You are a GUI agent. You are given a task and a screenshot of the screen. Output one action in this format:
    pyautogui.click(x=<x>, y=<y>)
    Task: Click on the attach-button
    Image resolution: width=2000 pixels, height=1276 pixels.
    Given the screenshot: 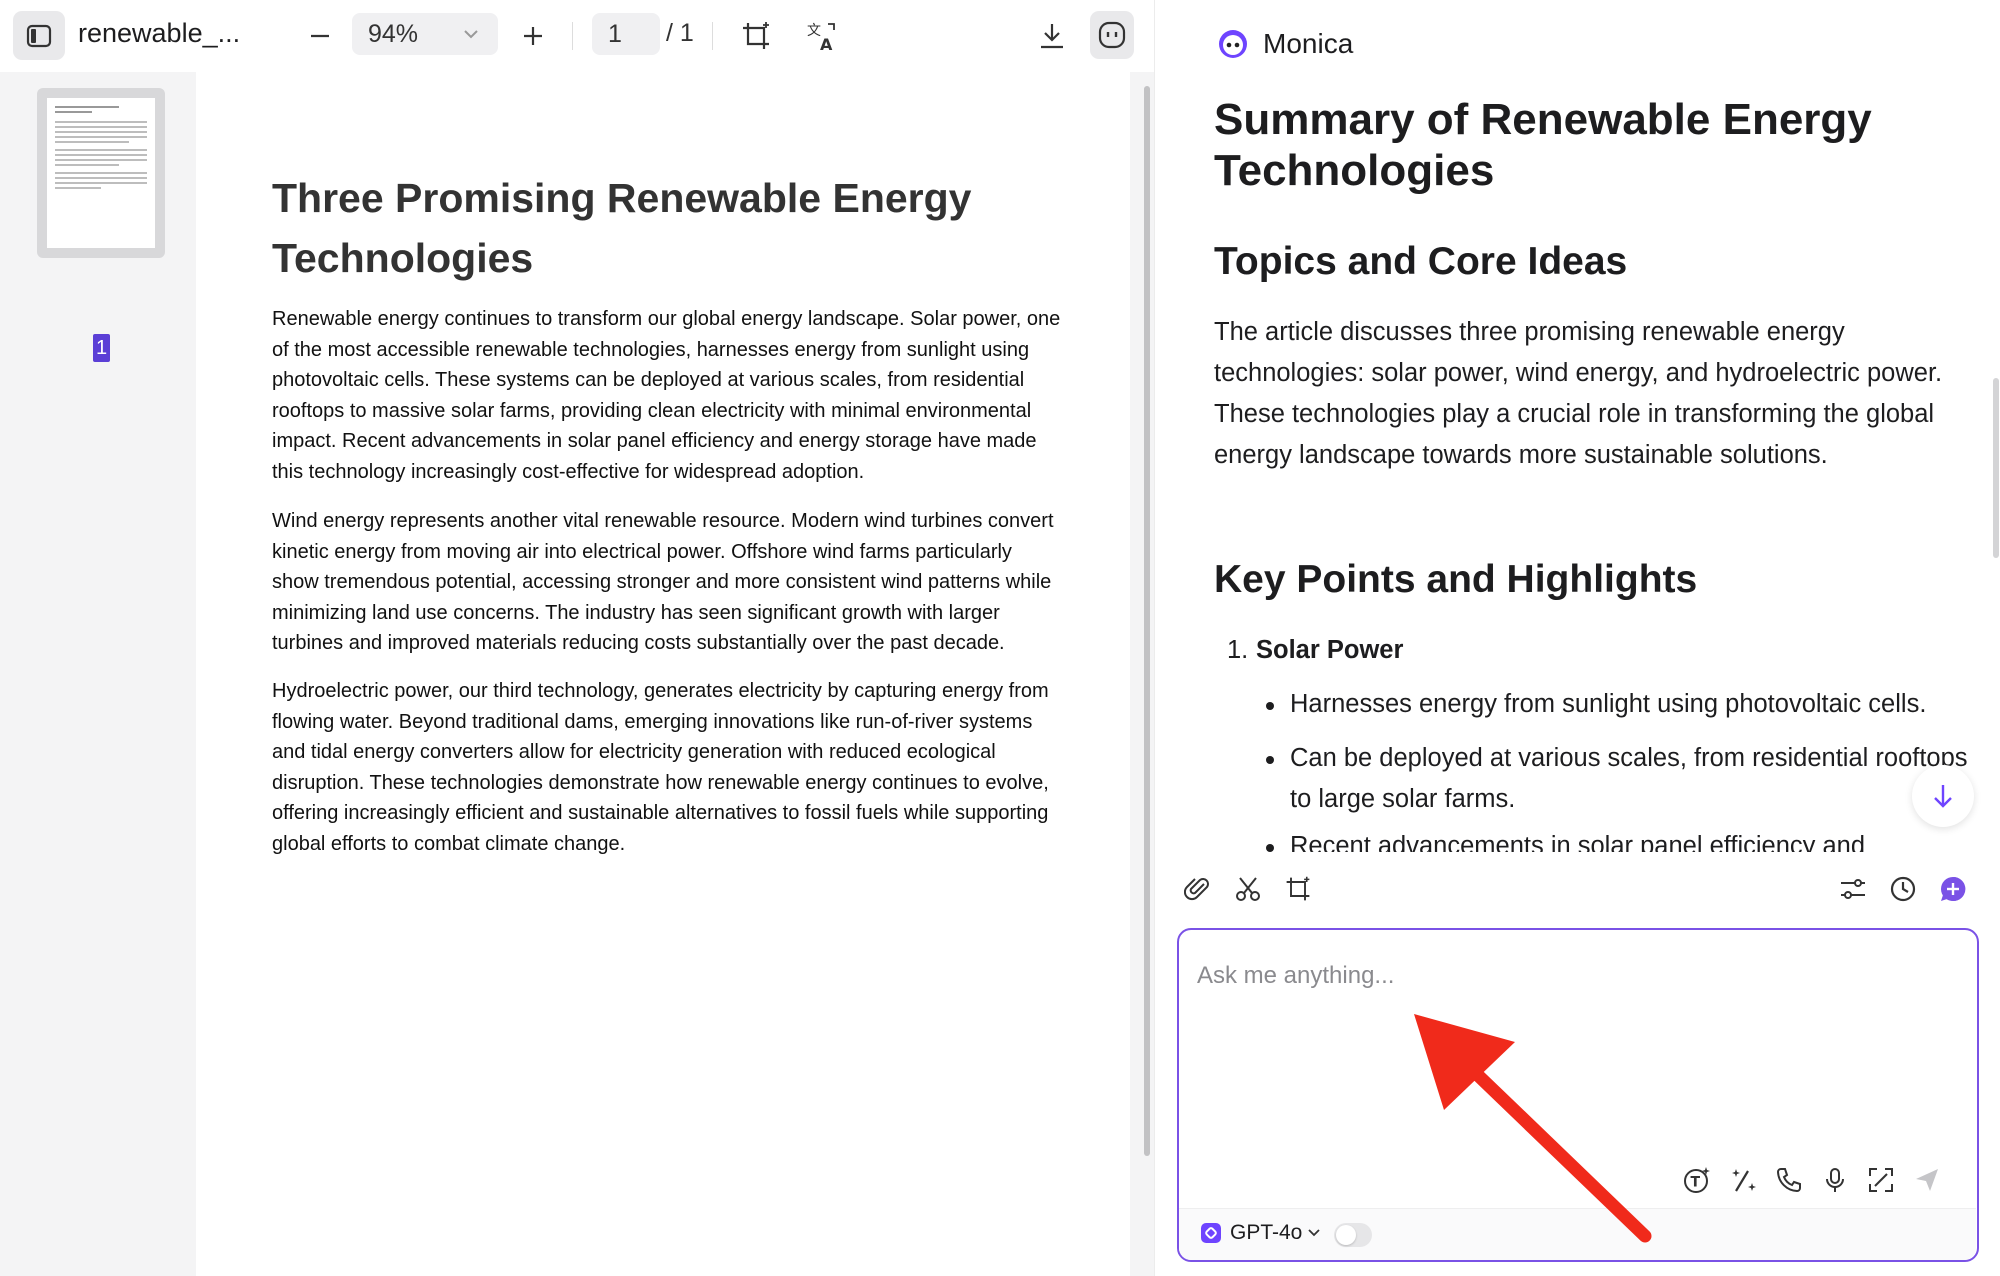 What is the action you would take?
    pyautogui.click(x=1198, y=889)
    